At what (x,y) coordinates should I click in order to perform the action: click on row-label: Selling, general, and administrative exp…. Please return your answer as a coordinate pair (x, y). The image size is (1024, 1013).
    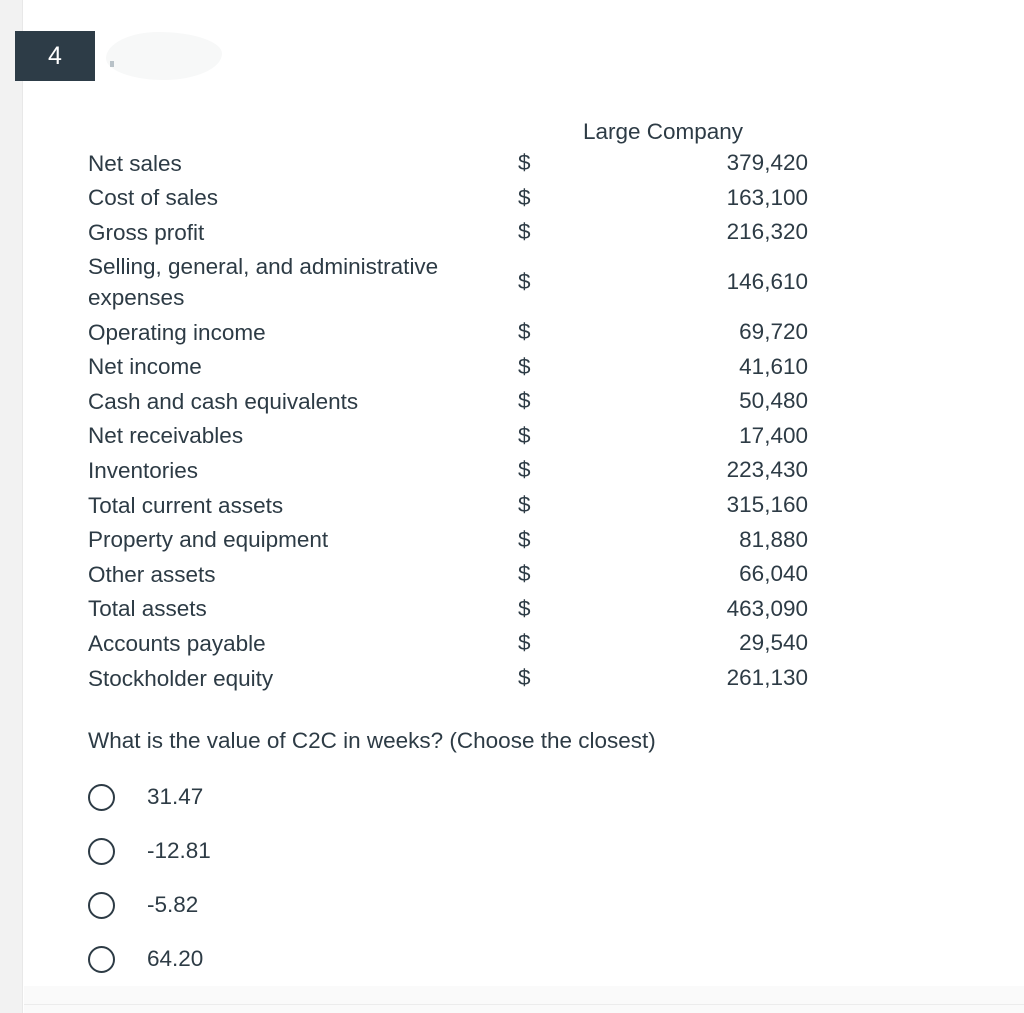
    Looking at the image, I should click on (303, 282).